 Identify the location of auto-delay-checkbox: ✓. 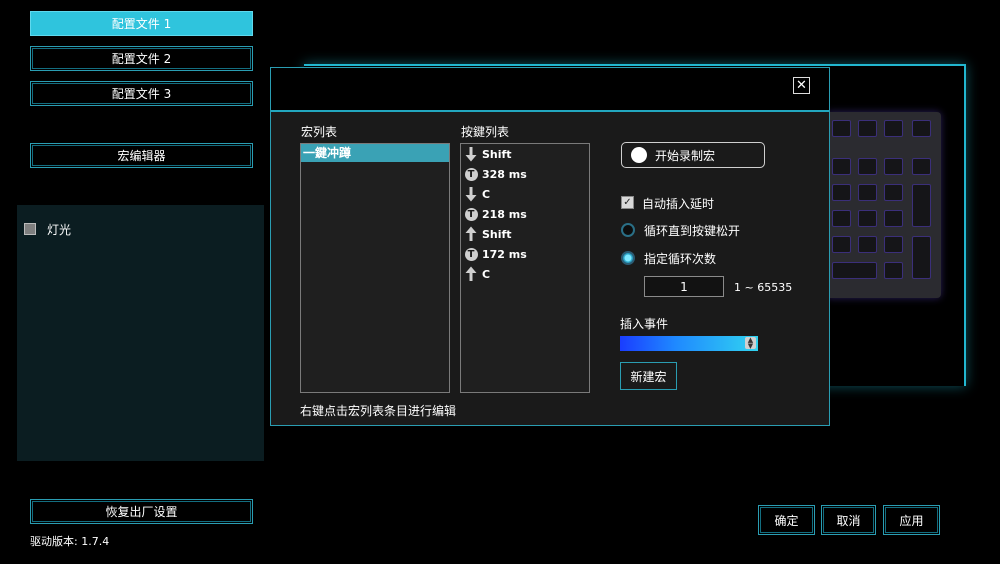
(627, 202).